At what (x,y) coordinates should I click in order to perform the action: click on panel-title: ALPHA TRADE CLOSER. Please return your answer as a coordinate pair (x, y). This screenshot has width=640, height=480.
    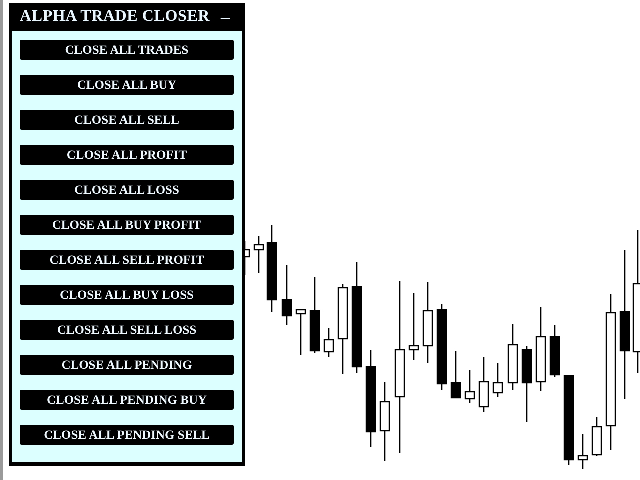
    Looking at the image, I should click on (115, 17).